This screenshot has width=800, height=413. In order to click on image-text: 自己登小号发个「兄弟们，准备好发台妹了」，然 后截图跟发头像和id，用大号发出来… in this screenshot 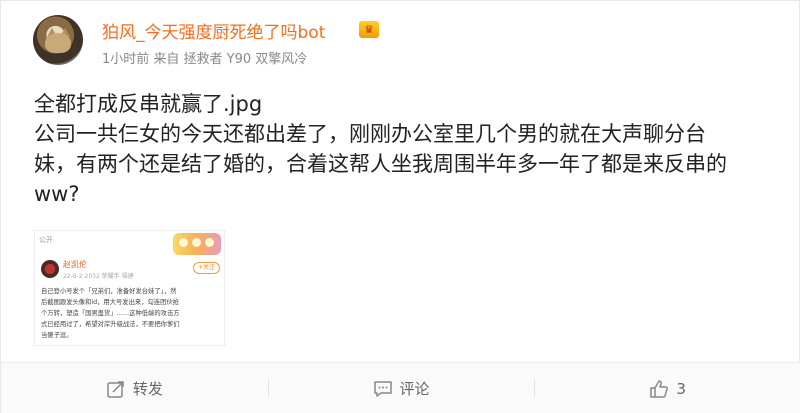, I will do `click(131, 313)`.